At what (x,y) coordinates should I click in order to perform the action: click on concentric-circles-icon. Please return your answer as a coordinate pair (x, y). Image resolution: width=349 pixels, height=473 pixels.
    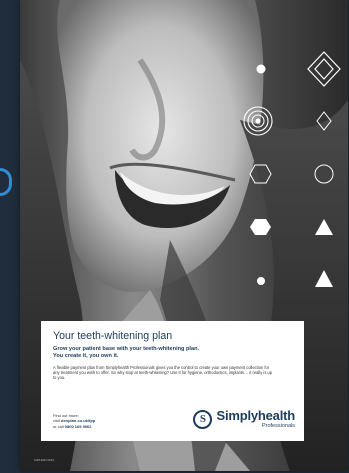
    Looking at the image, I should click on (258, 121).